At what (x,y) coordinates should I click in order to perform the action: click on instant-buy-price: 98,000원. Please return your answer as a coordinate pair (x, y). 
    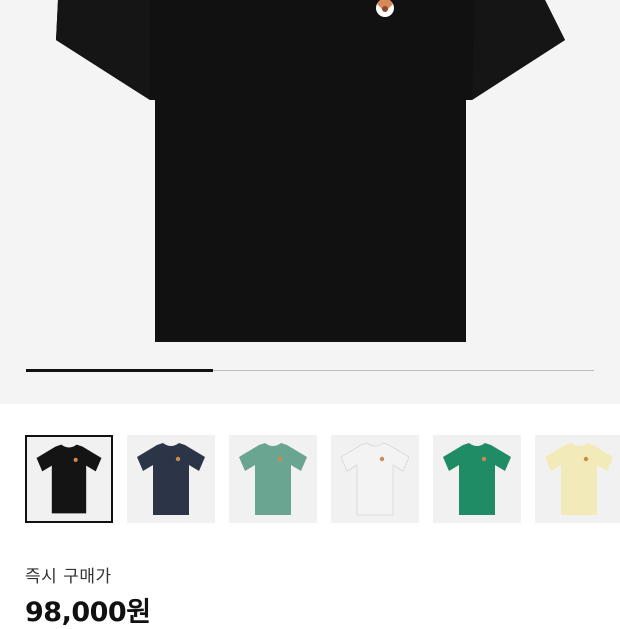
    Looking at the image, I should click on (88, 612).